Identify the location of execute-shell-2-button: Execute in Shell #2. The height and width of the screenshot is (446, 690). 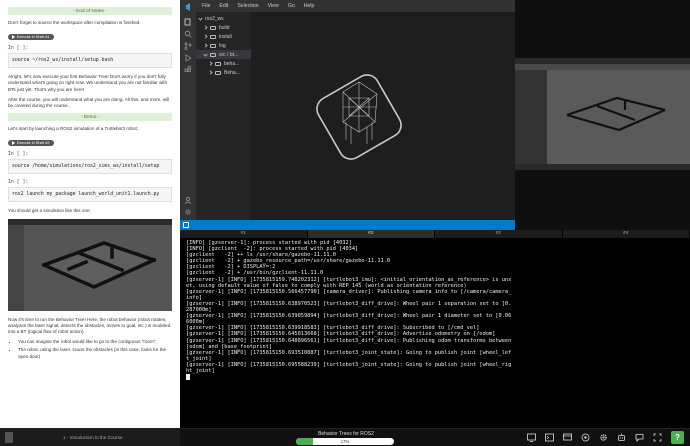
(31, 143).